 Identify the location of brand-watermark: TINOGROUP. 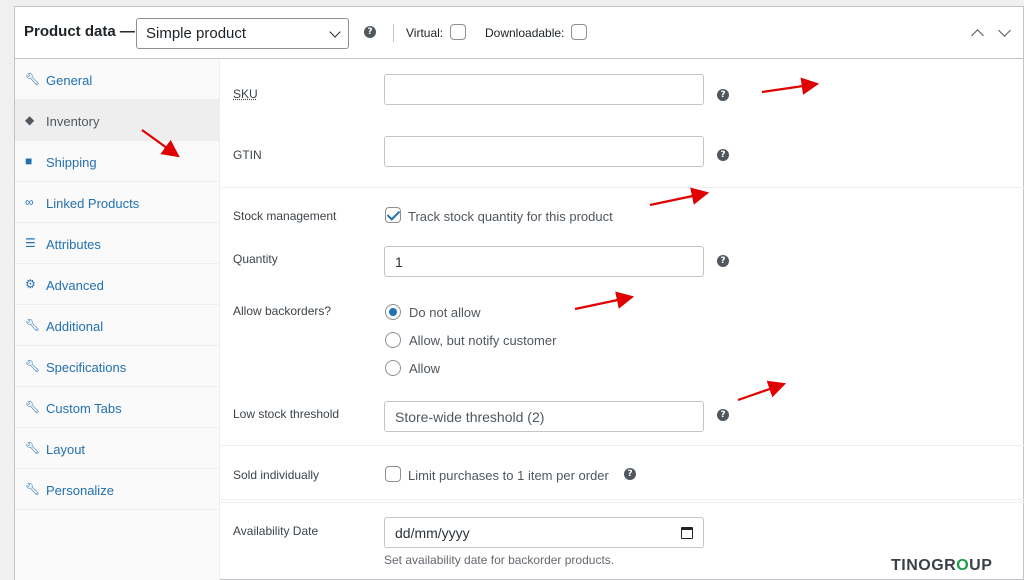
(941, 566).